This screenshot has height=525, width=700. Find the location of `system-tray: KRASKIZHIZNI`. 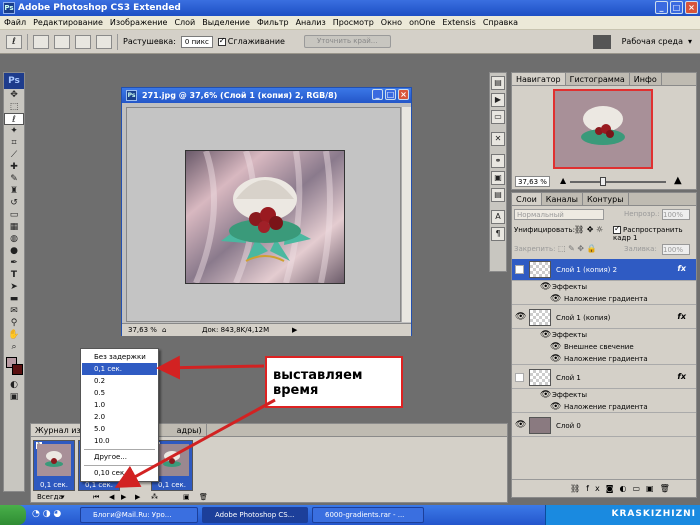

system-tray: KRASKIZHIZNI is located at coordinates (622, 515).